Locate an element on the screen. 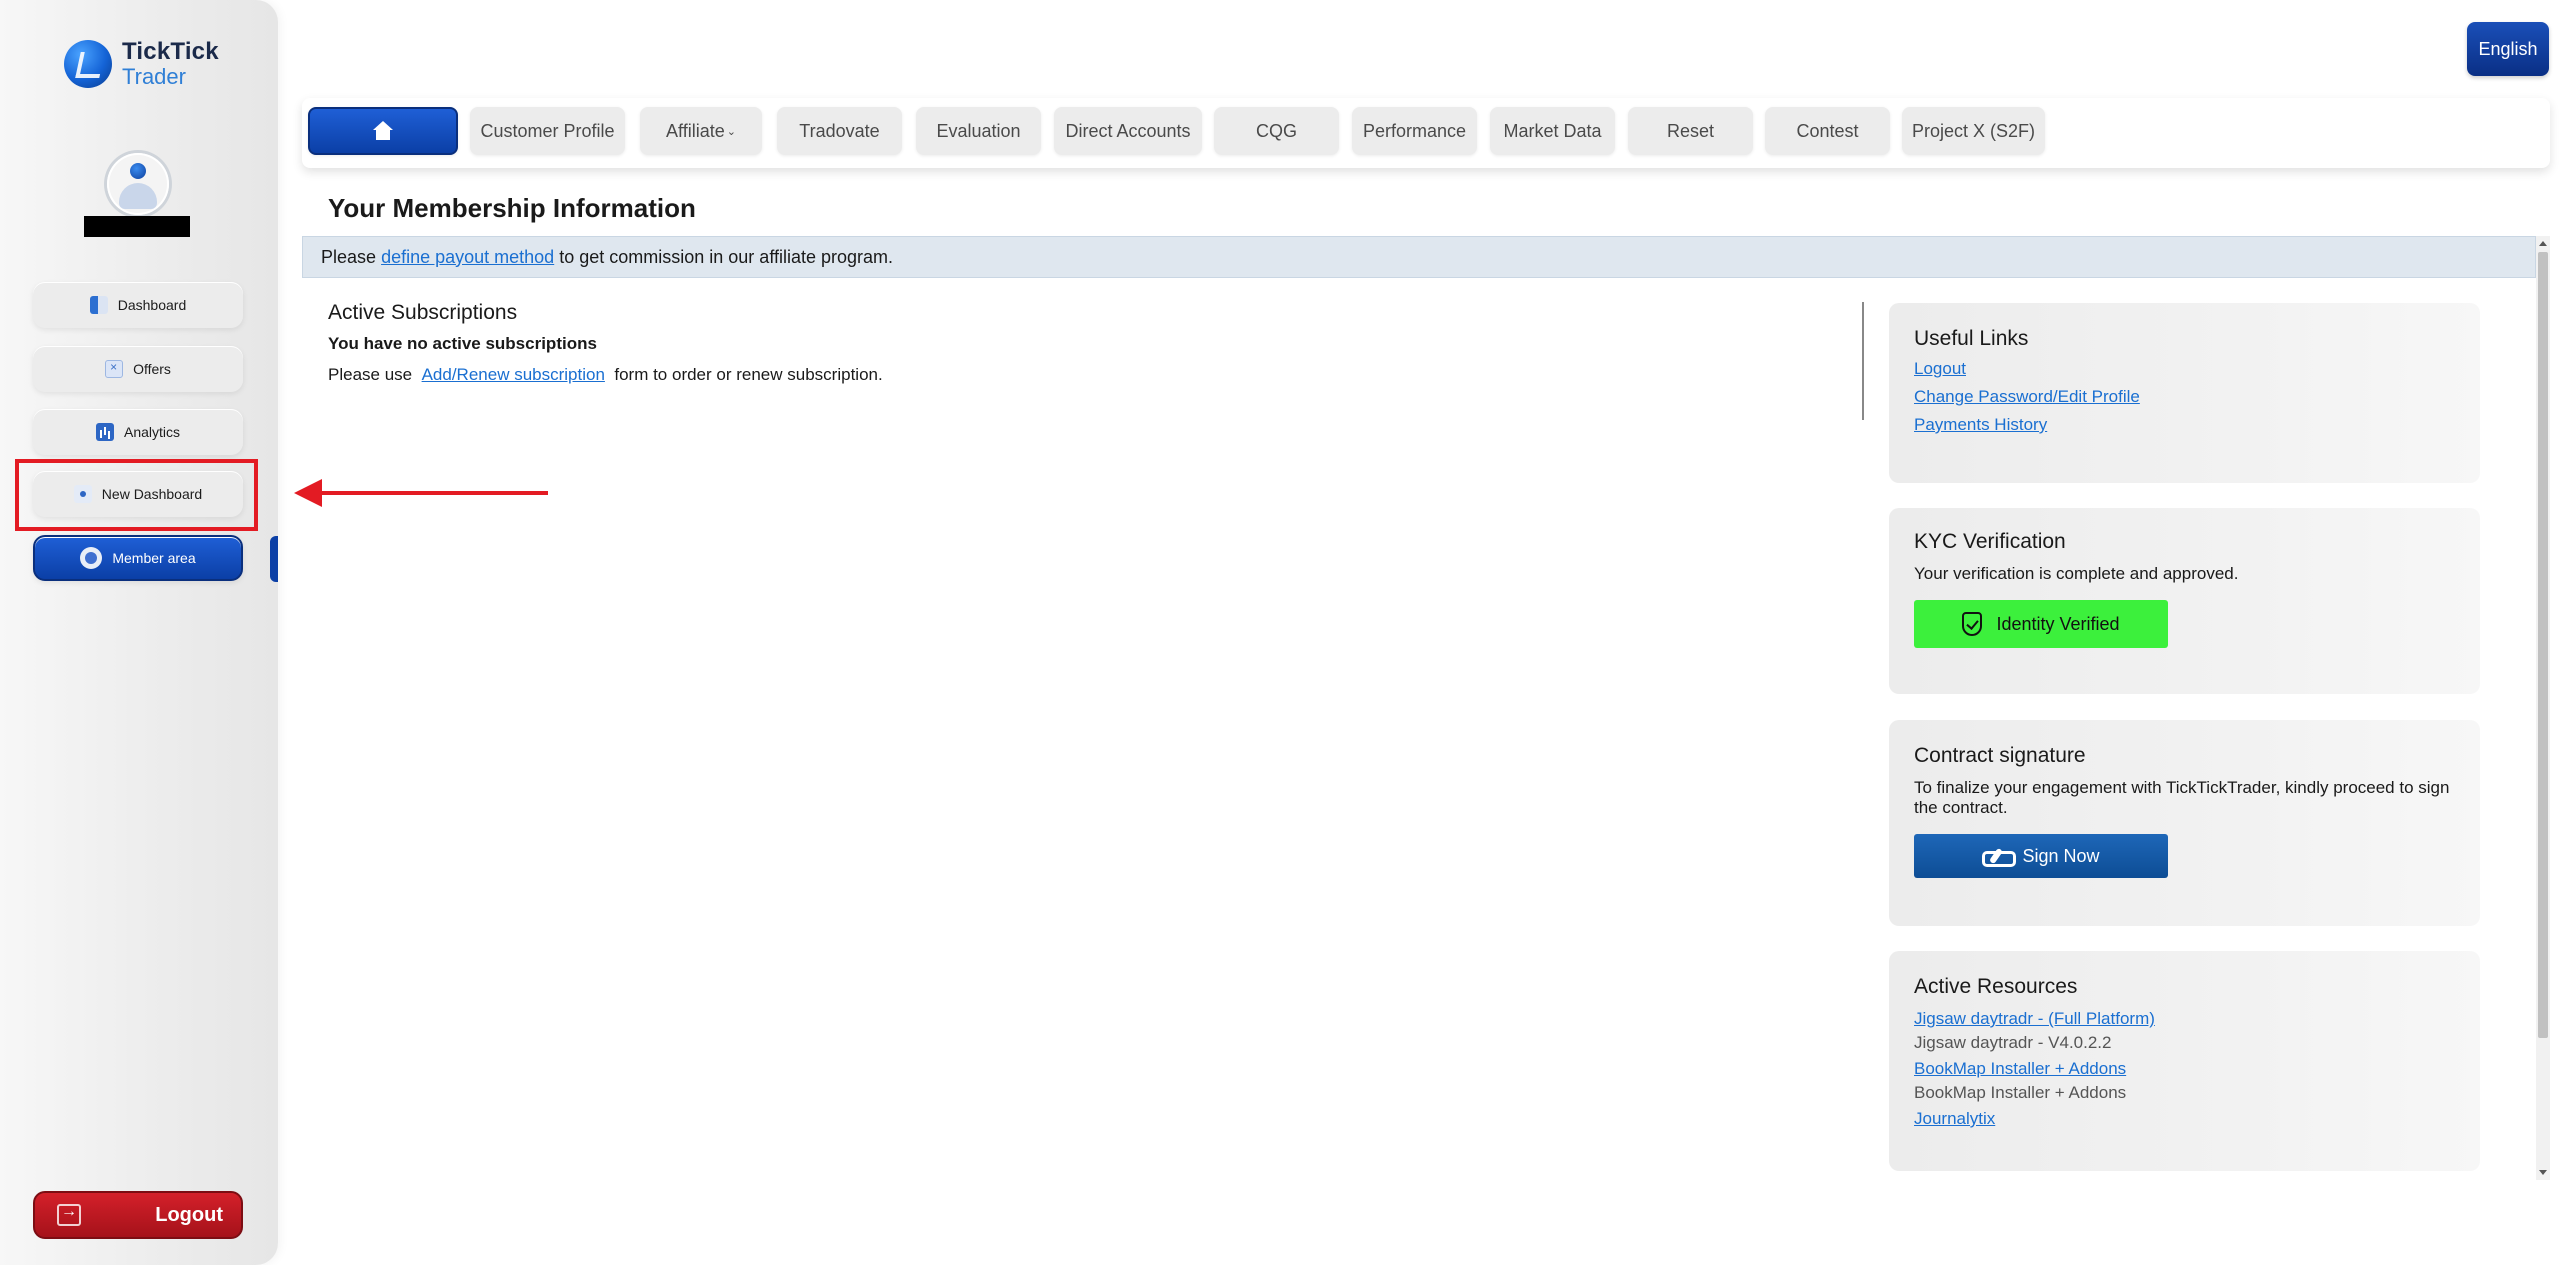 The image size is (2572, 1265). add-renew-subscription-link: Add/Renew subscription is located at coordinates (513, 374).